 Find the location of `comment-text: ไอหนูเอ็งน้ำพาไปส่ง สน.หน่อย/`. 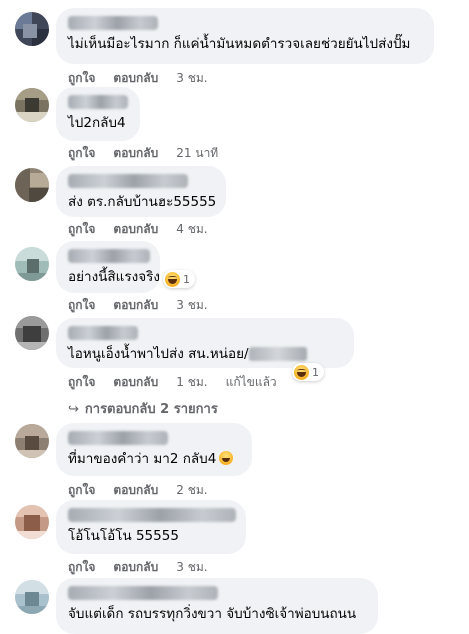

comment-text: ไอหนูเอ็งน้ำพาไปส่ง สน.หน่อย/ is located at coordinates (158, 354).